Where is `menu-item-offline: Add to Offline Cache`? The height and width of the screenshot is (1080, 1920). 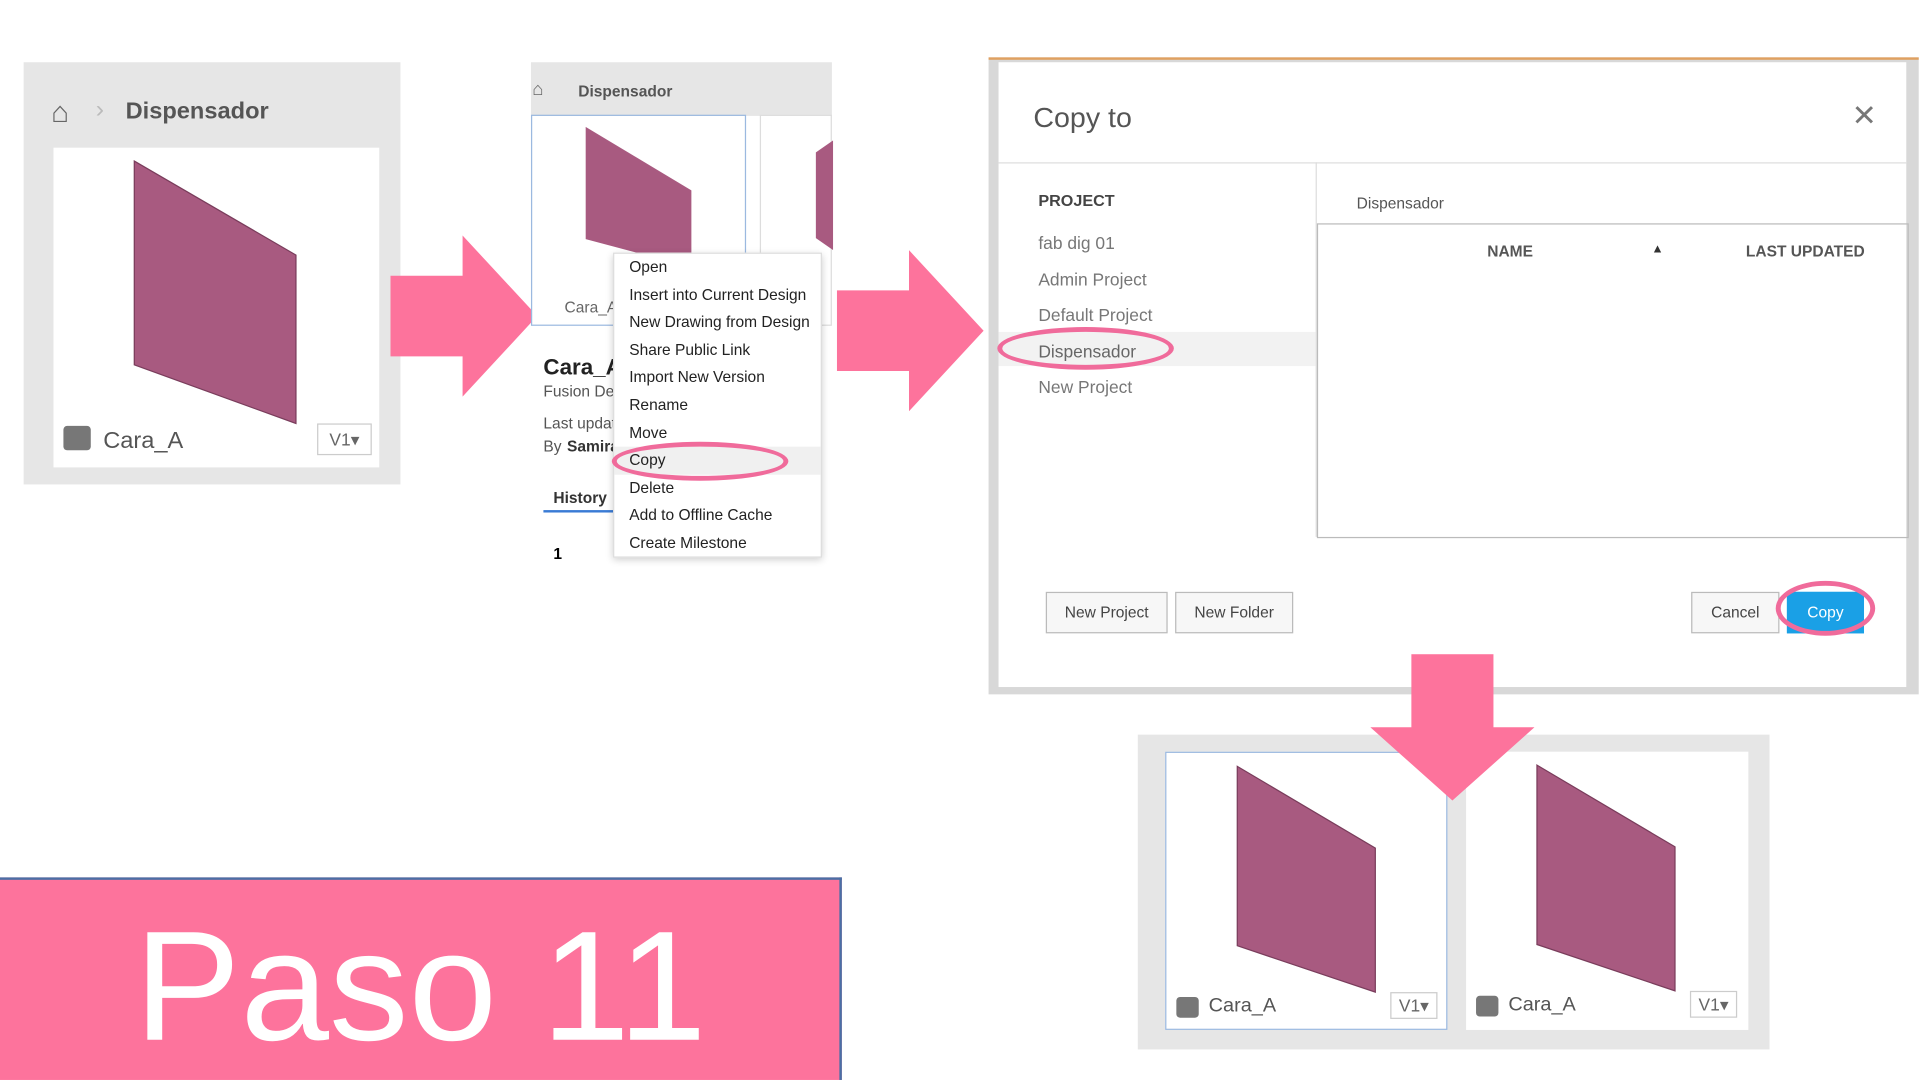
menu-item-offline: Add to Offline Cache is located at coordinates (717, 516).